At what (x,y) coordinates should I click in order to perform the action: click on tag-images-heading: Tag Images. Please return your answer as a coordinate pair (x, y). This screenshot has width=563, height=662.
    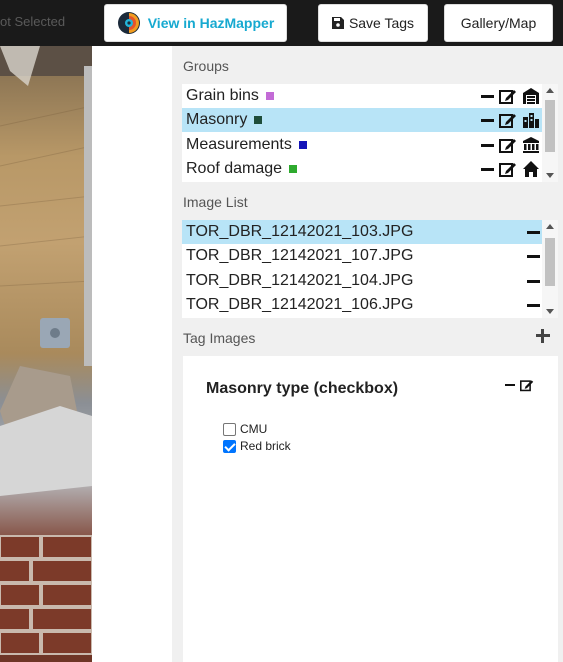
    Looking at the image, I should click on (219, 338).